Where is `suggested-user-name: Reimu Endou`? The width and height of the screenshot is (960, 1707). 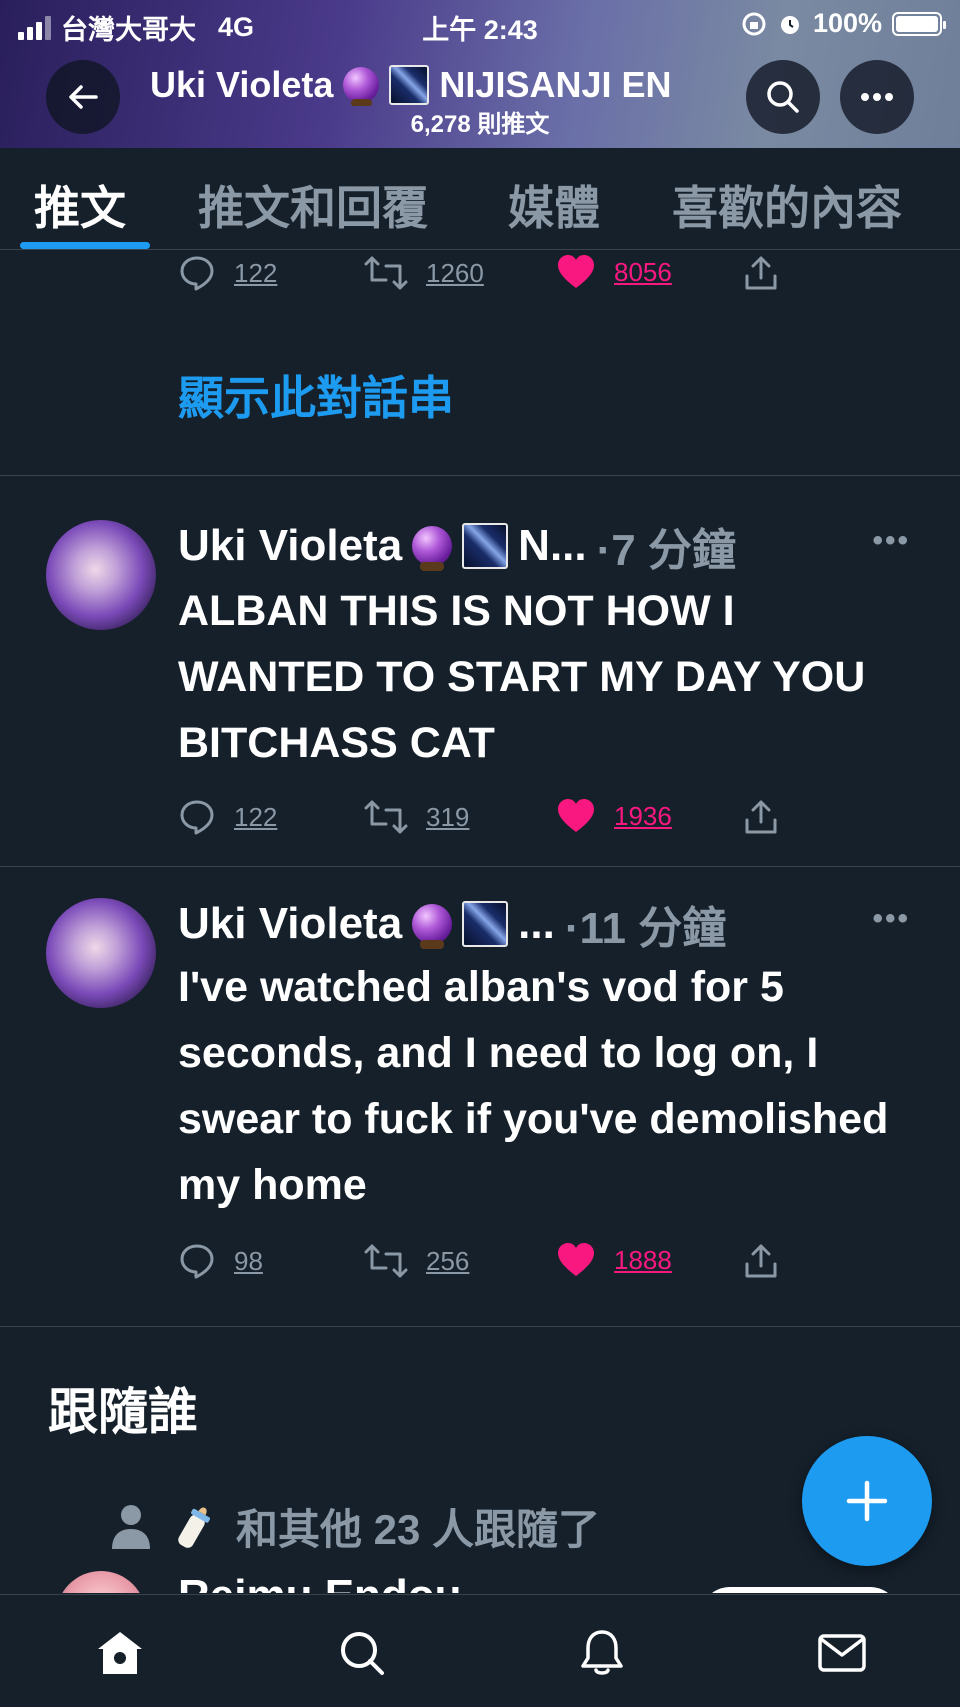
suggested-user-name: Reimu Endou is located at coordinates (320, 1582).